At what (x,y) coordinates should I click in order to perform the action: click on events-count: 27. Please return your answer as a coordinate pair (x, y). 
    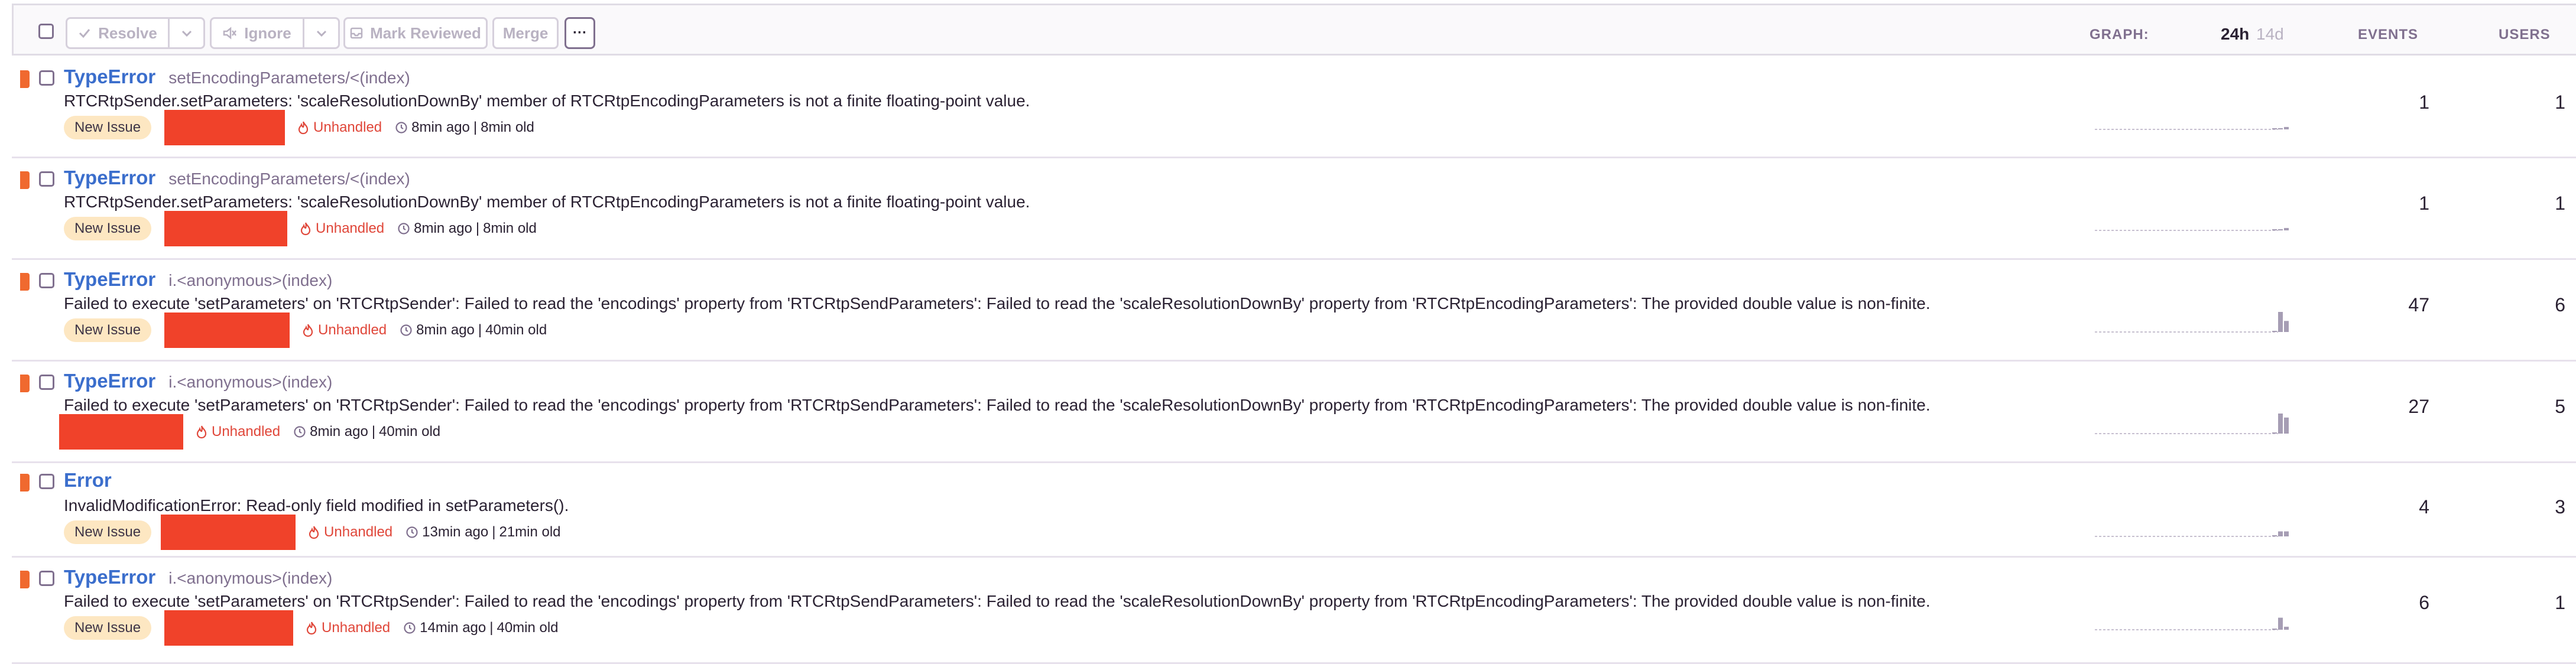
    Looking at the image, I should click on (2393, 407).